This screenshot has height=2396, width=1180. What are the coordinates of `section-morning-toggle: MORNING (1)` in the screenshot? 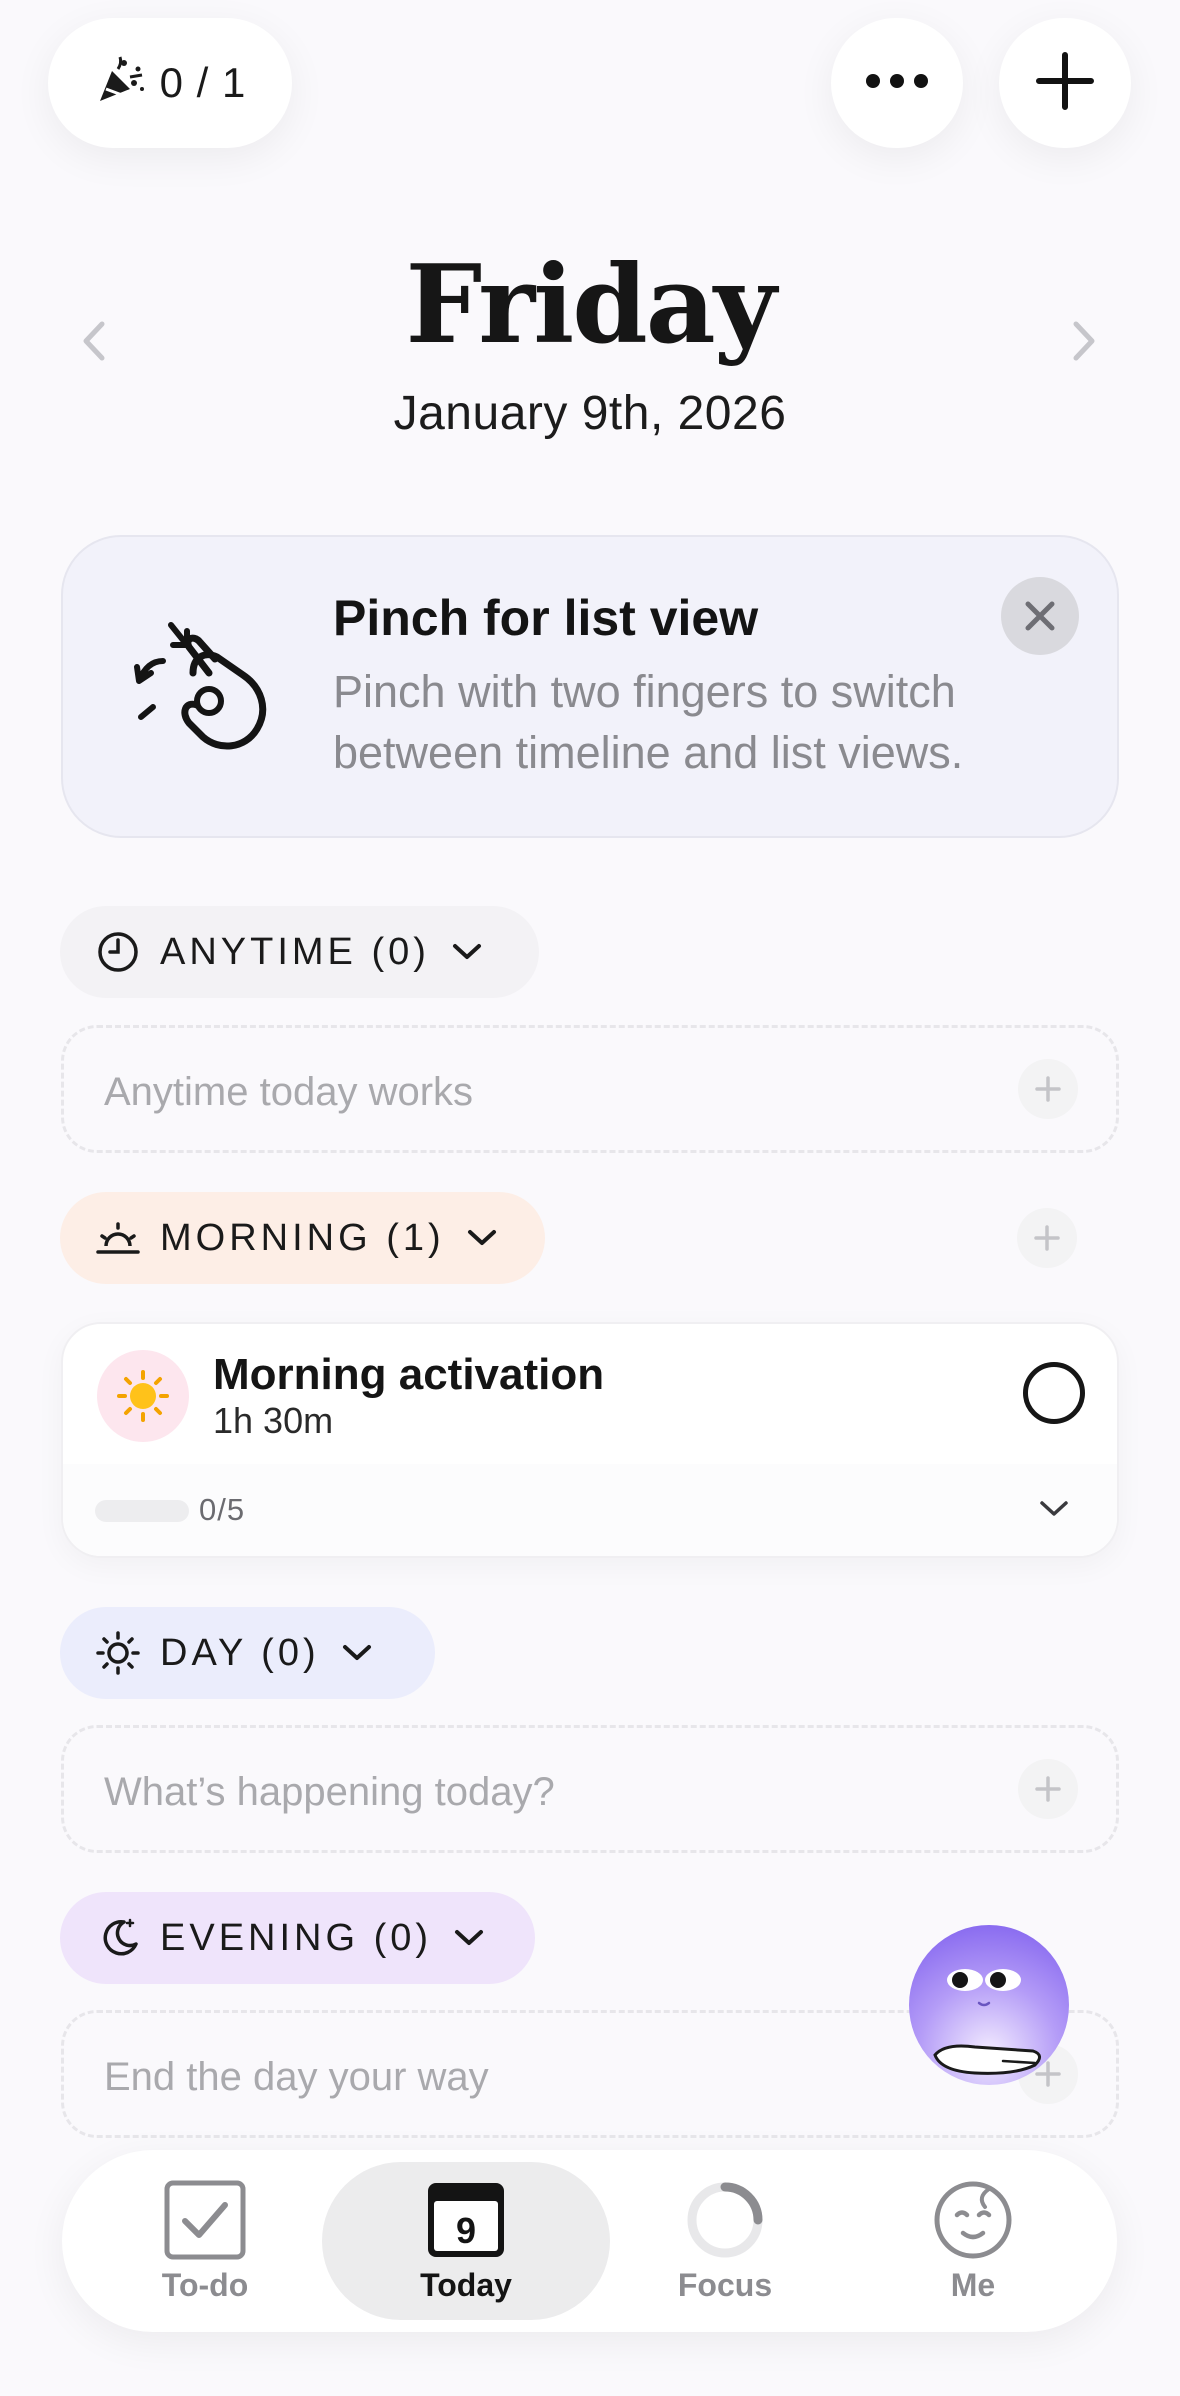 It's located at (302, 1238).